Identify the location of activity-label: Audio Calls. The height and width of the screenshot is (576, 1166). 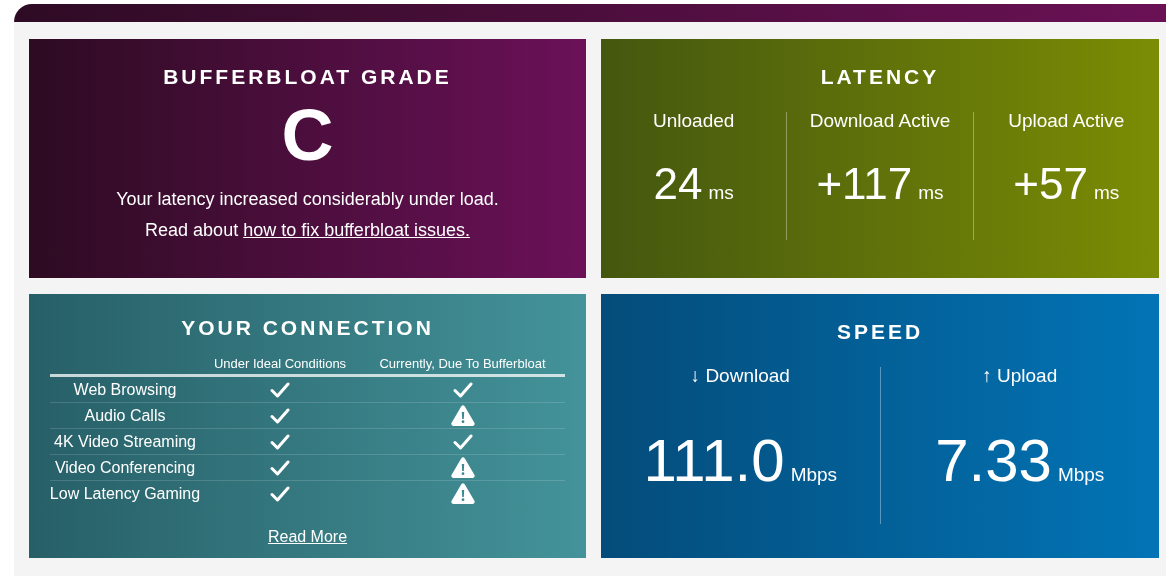
(125, 415).